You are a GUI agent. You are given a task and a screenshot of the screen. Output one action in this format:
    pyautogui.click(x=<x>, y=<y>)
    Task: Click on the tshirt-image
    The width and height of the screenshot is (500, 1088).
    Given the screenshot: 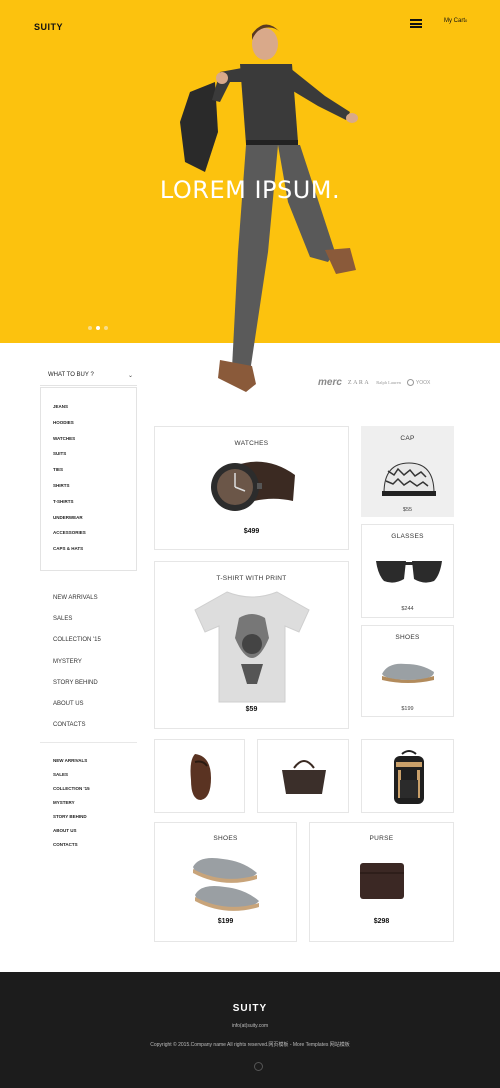 What is the action you would take?
    pyautogui.click(x=252, y=647)
    